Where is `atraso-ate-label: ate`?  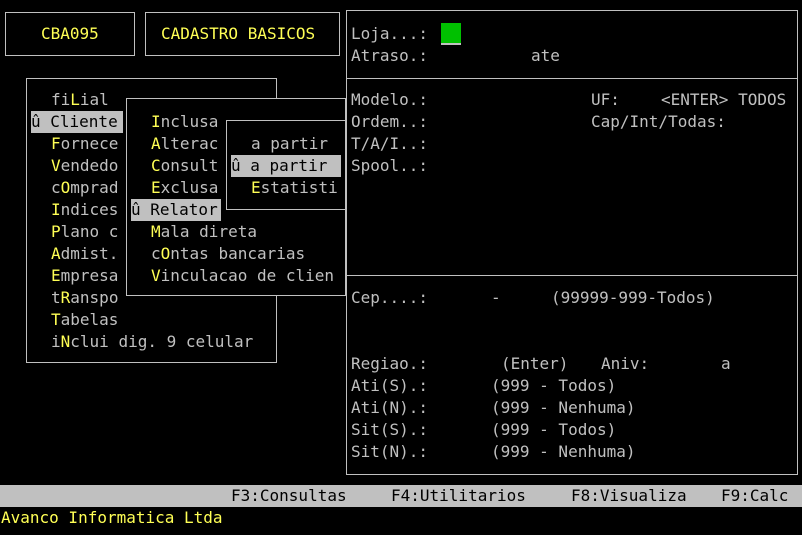 atraso-ate-label: ate is located at coordinates (545, 55).